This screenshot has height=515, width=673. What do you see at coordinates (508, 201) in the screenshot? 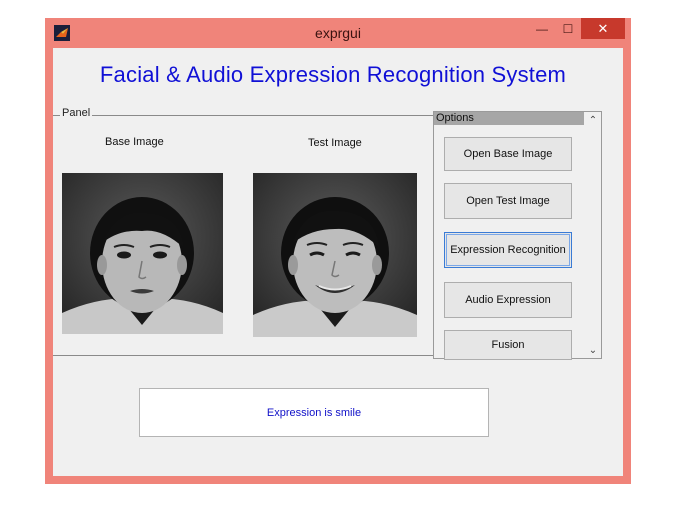
I see `open-test-image-button: Open Test Image` at bounding box center [508, 201].